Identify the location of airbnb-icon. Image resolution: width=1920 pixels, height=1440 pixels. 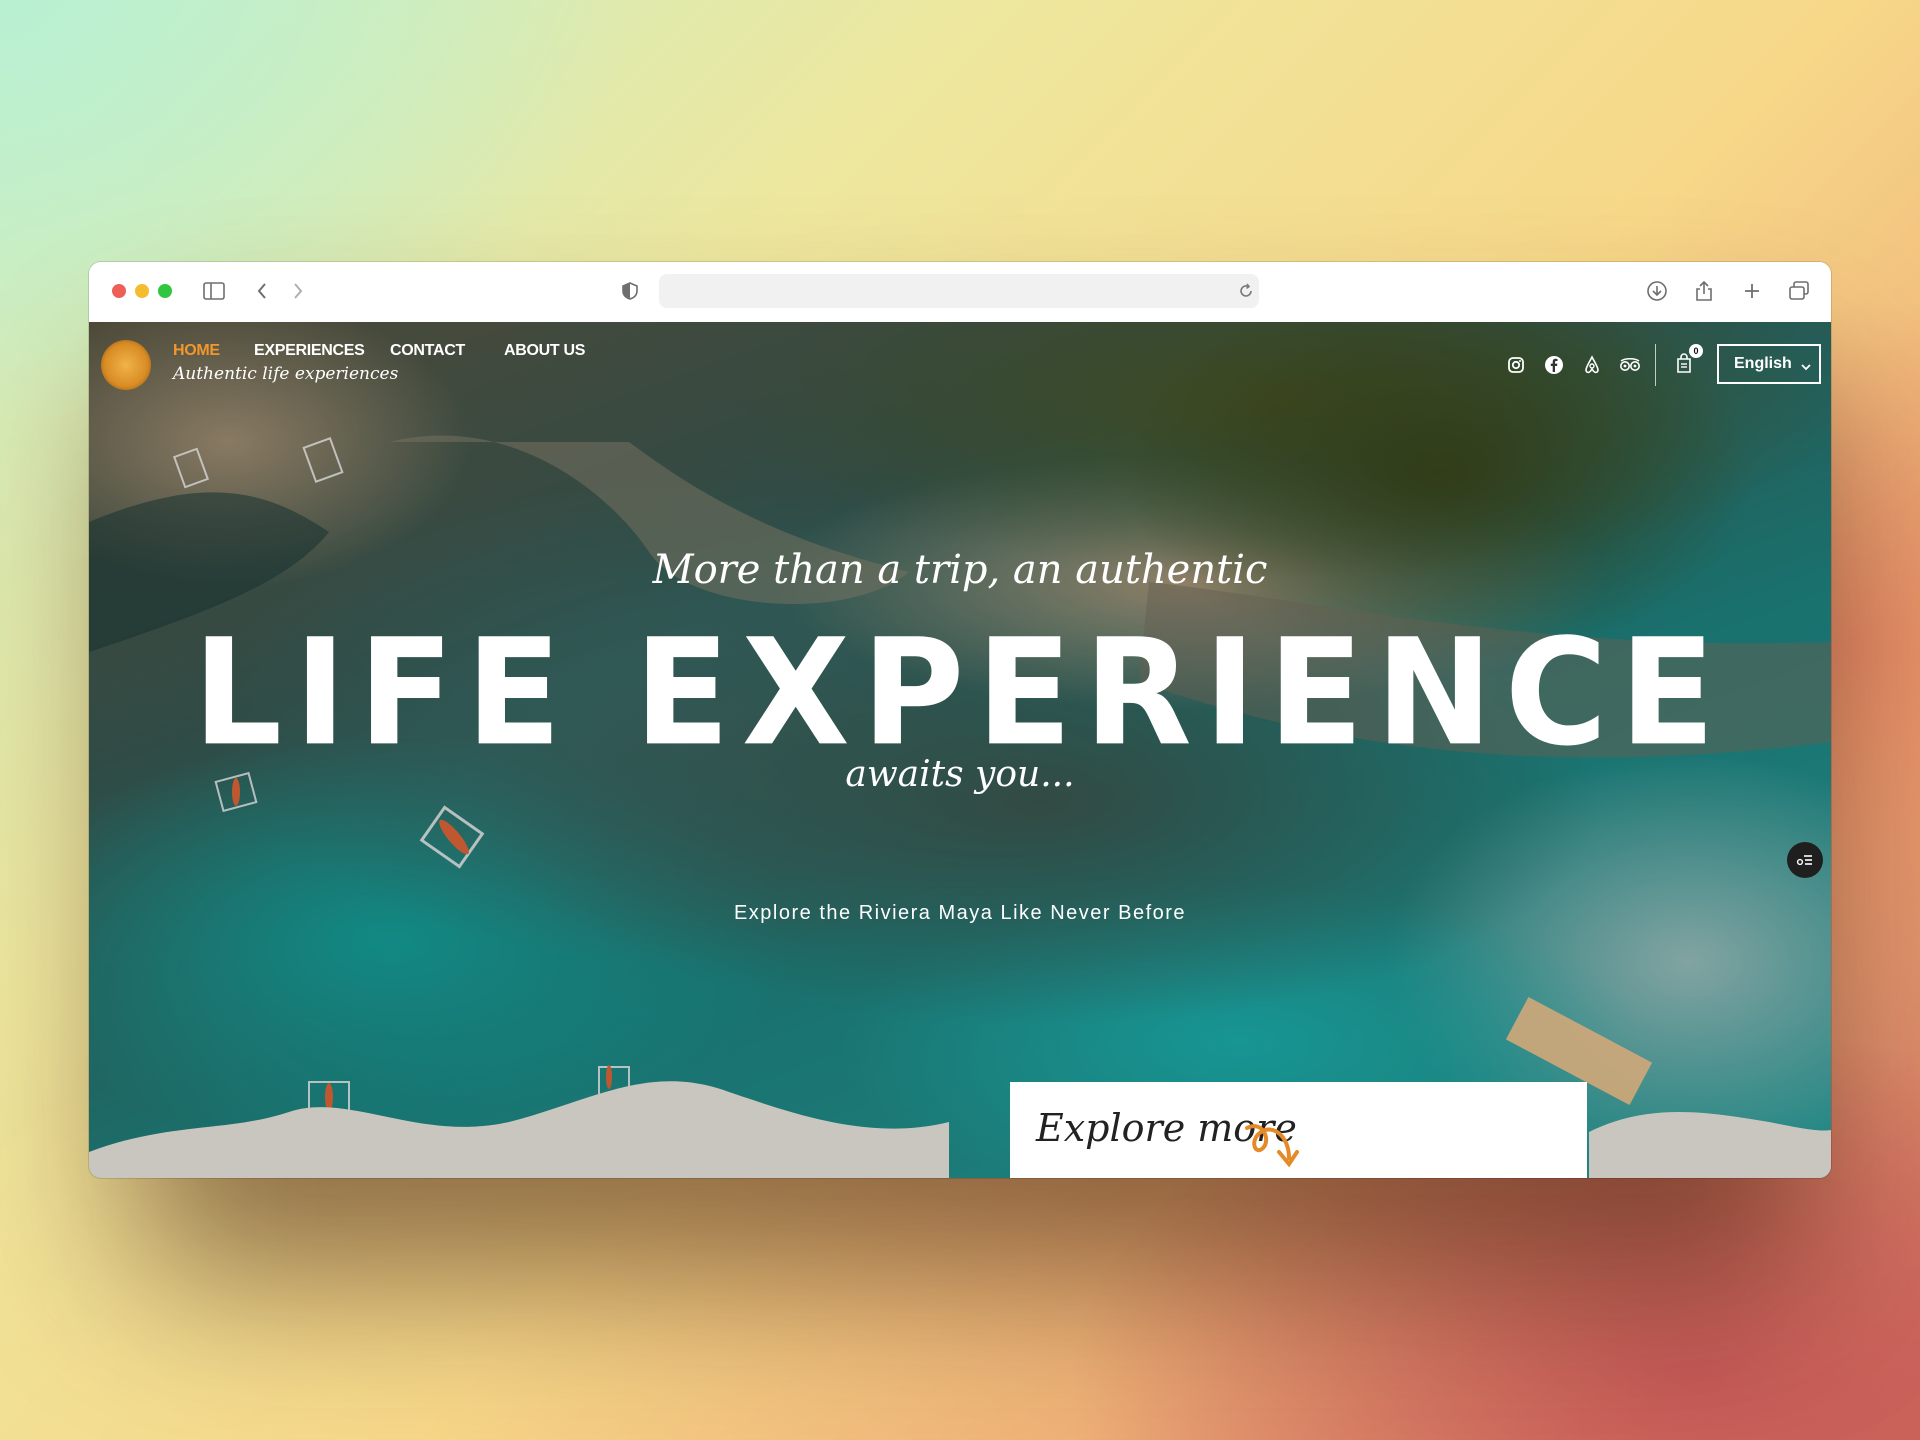
(1592, 365).